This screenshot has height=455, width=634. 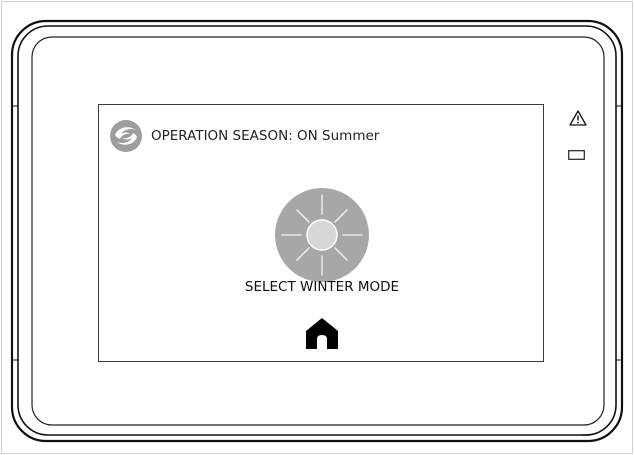 I want to click on refresh-swirl-logo-icon, so click(x=126, y=136).